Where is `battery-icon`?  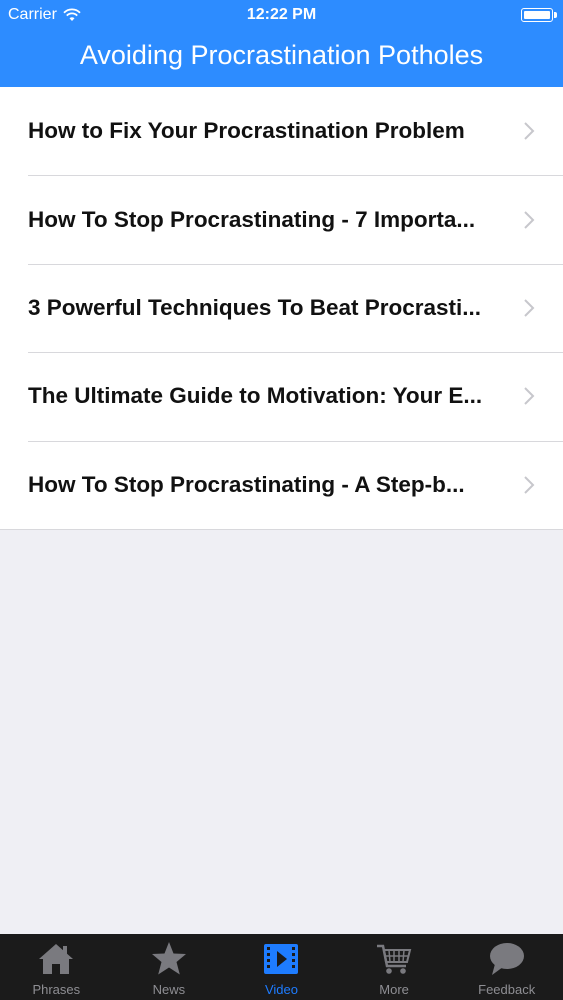 battery-icon is located at coordinates (539, 15).